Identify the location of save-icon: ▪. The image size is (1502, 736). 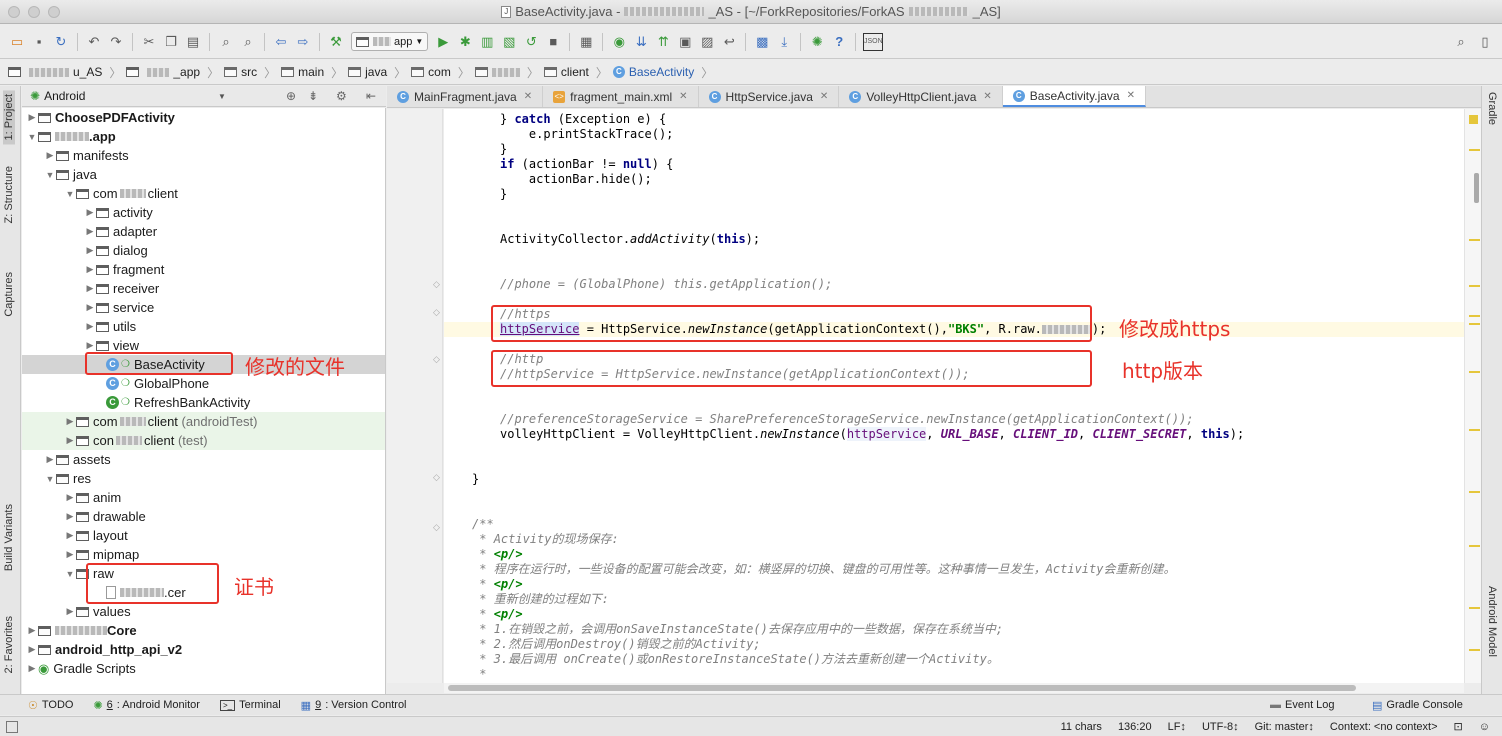
(39, 42).